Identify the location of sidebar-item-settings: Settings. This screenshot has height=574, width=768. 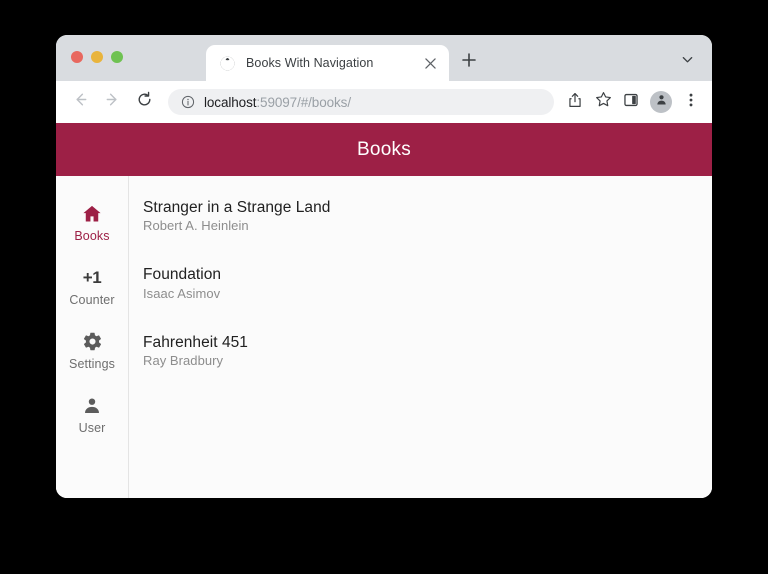
(92, 350).